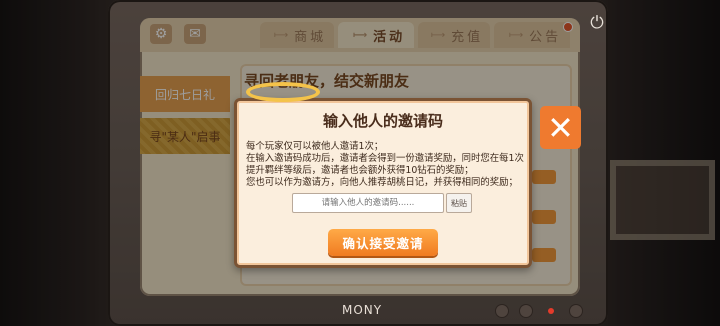  What do you see at coordinates (459, 203) in the screenshot?
I see `paste-button: 粘贴` at bounding box center [459, 203].